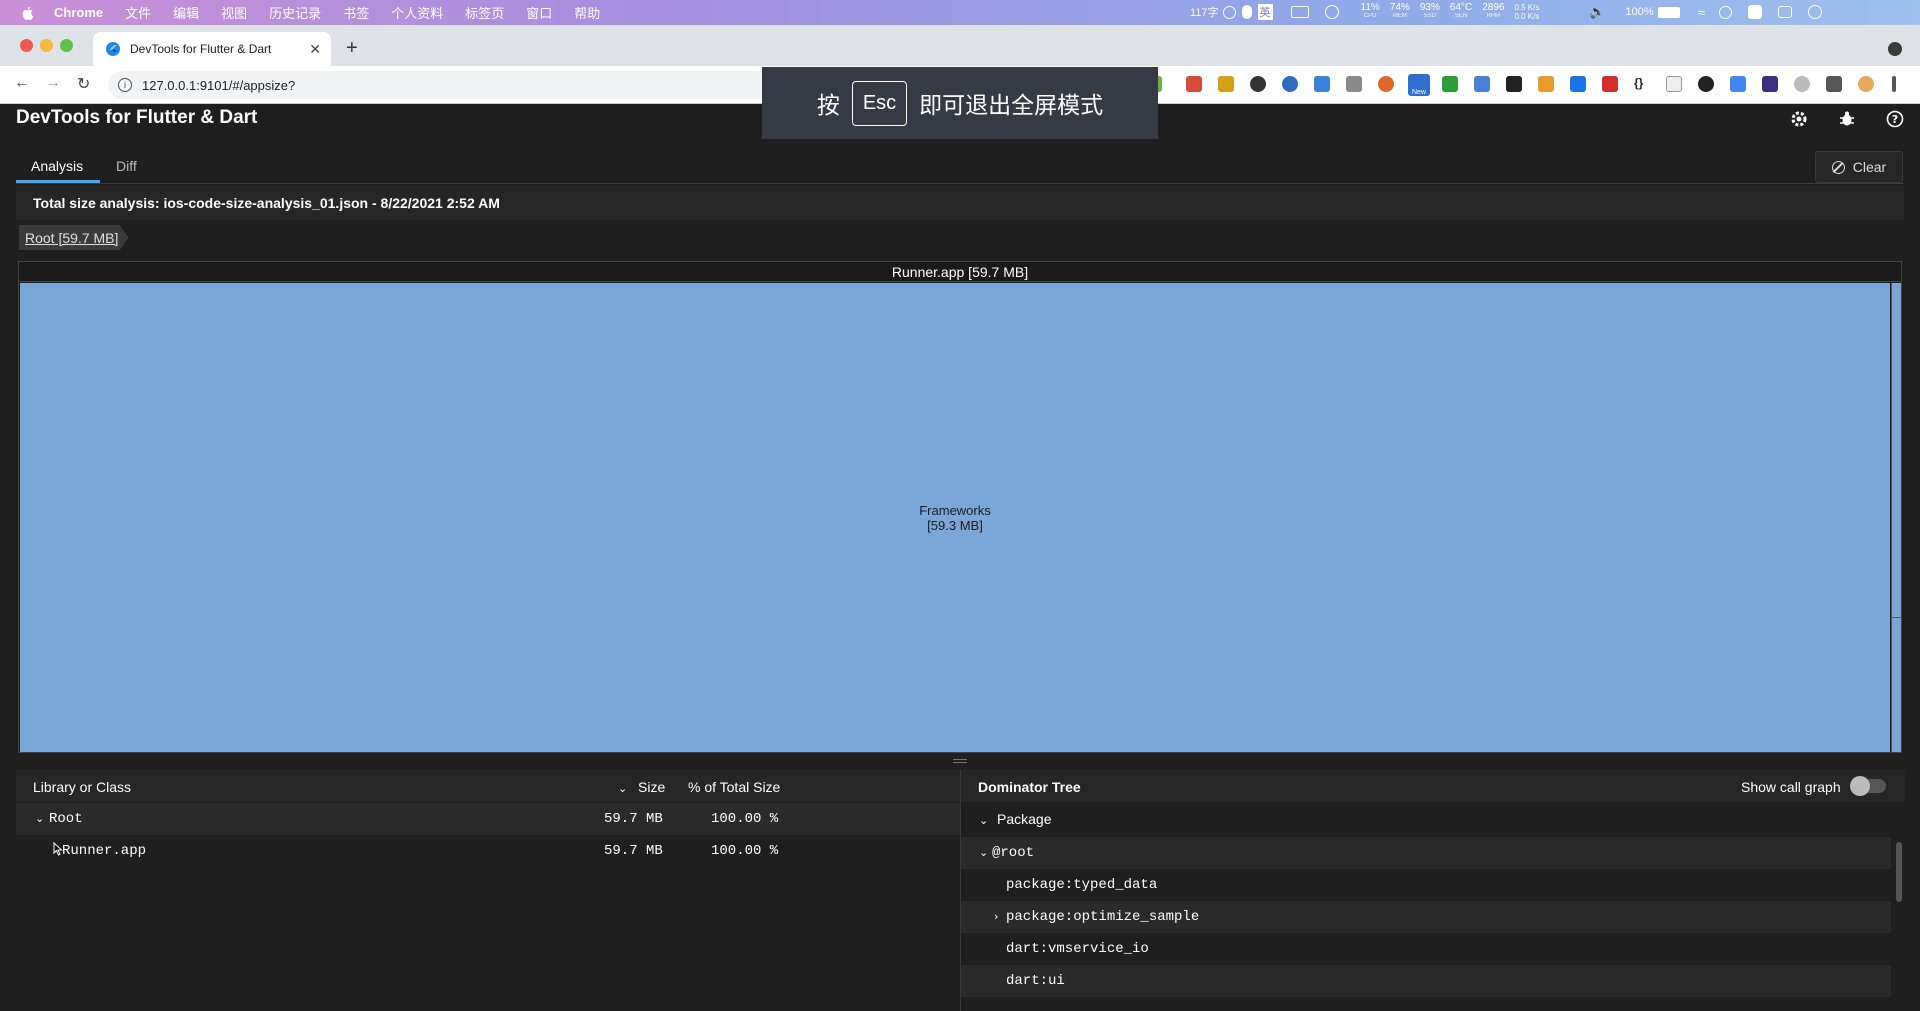 The image size is (1920, 1011). I want to click on menu-help: 帮助, so click(587, 12).